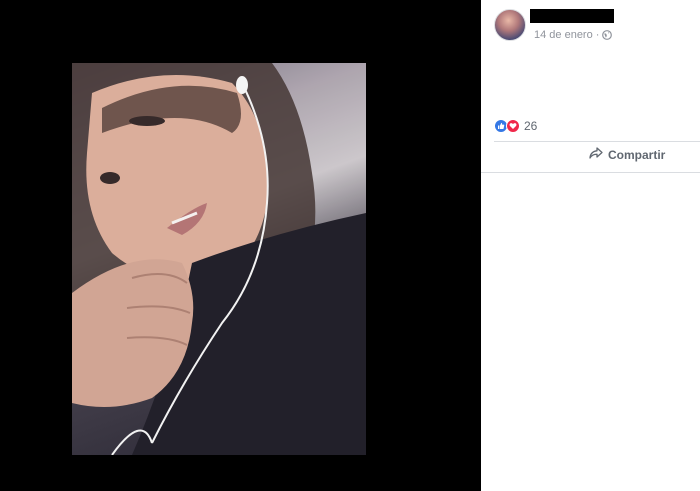 The image size is (700, 491). I want to click on reactions-summary: 26, so click(515, 126).